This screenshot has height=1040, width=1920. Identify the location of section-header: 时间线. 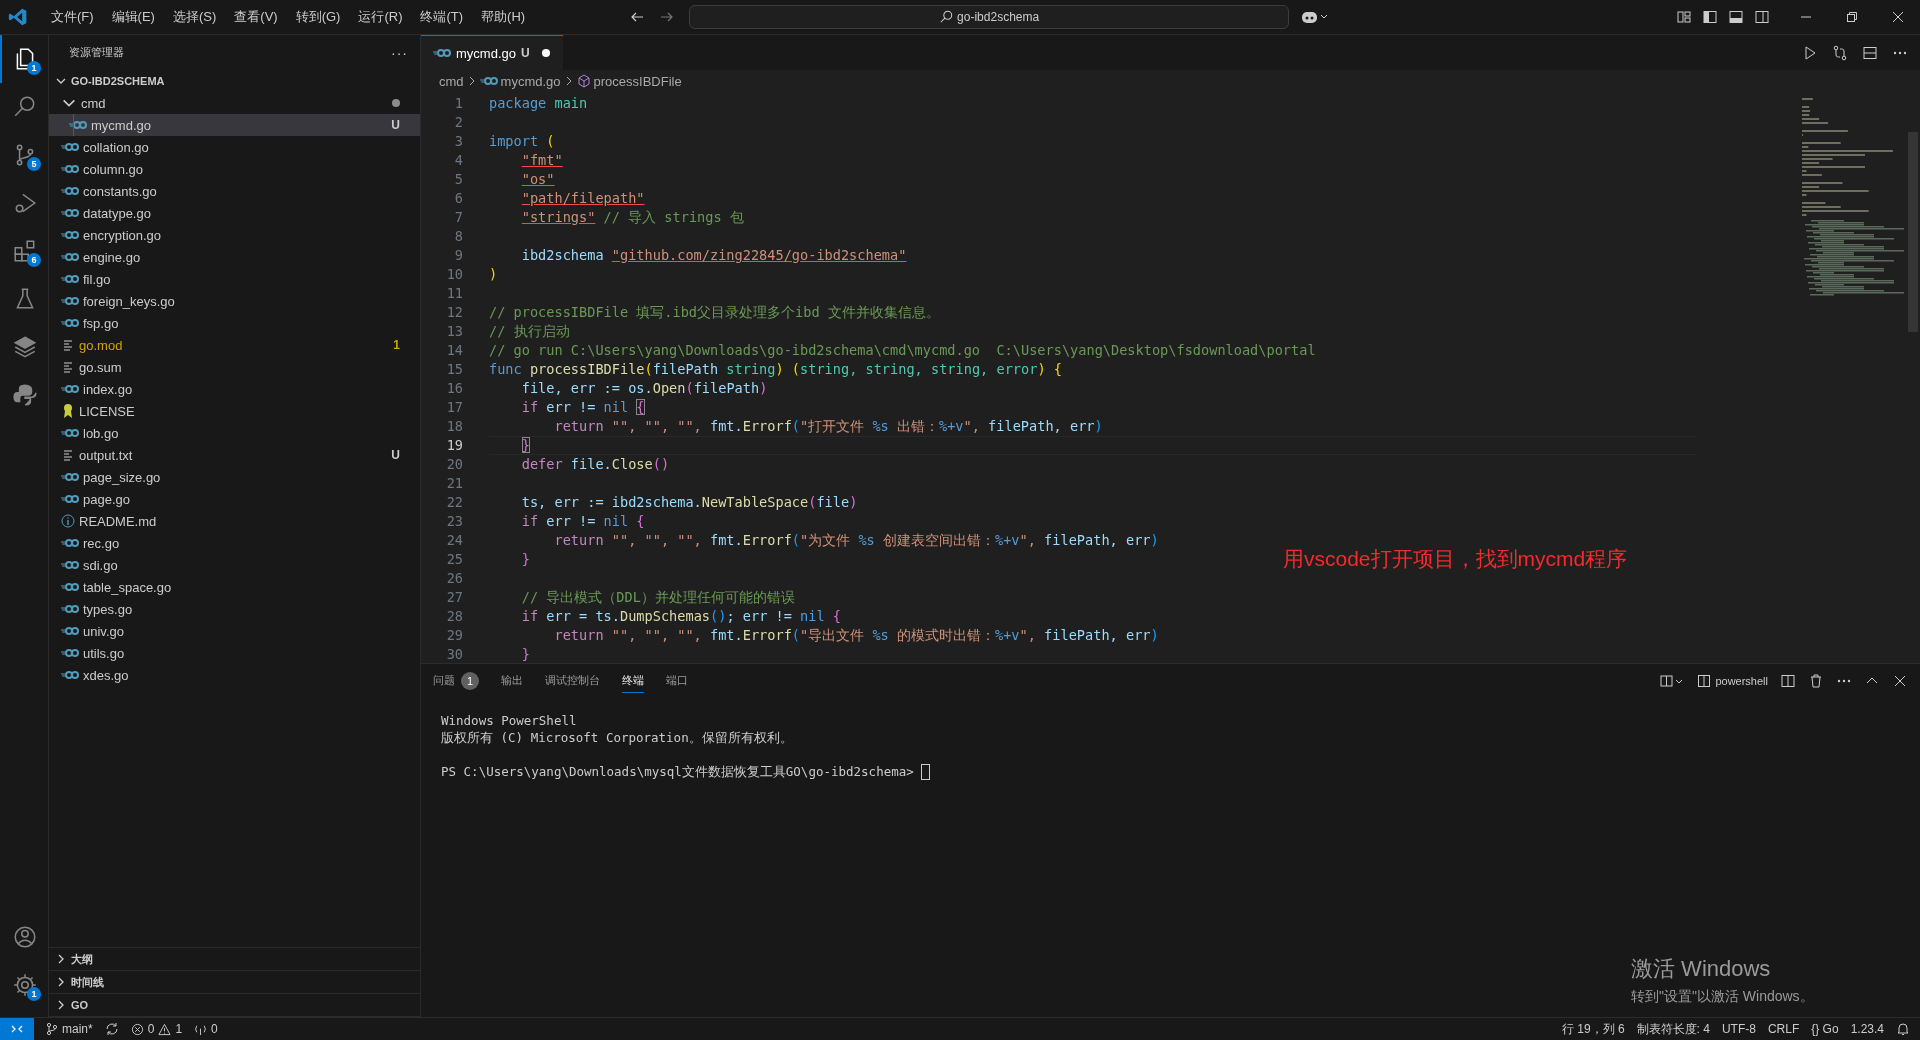
(87, 982).